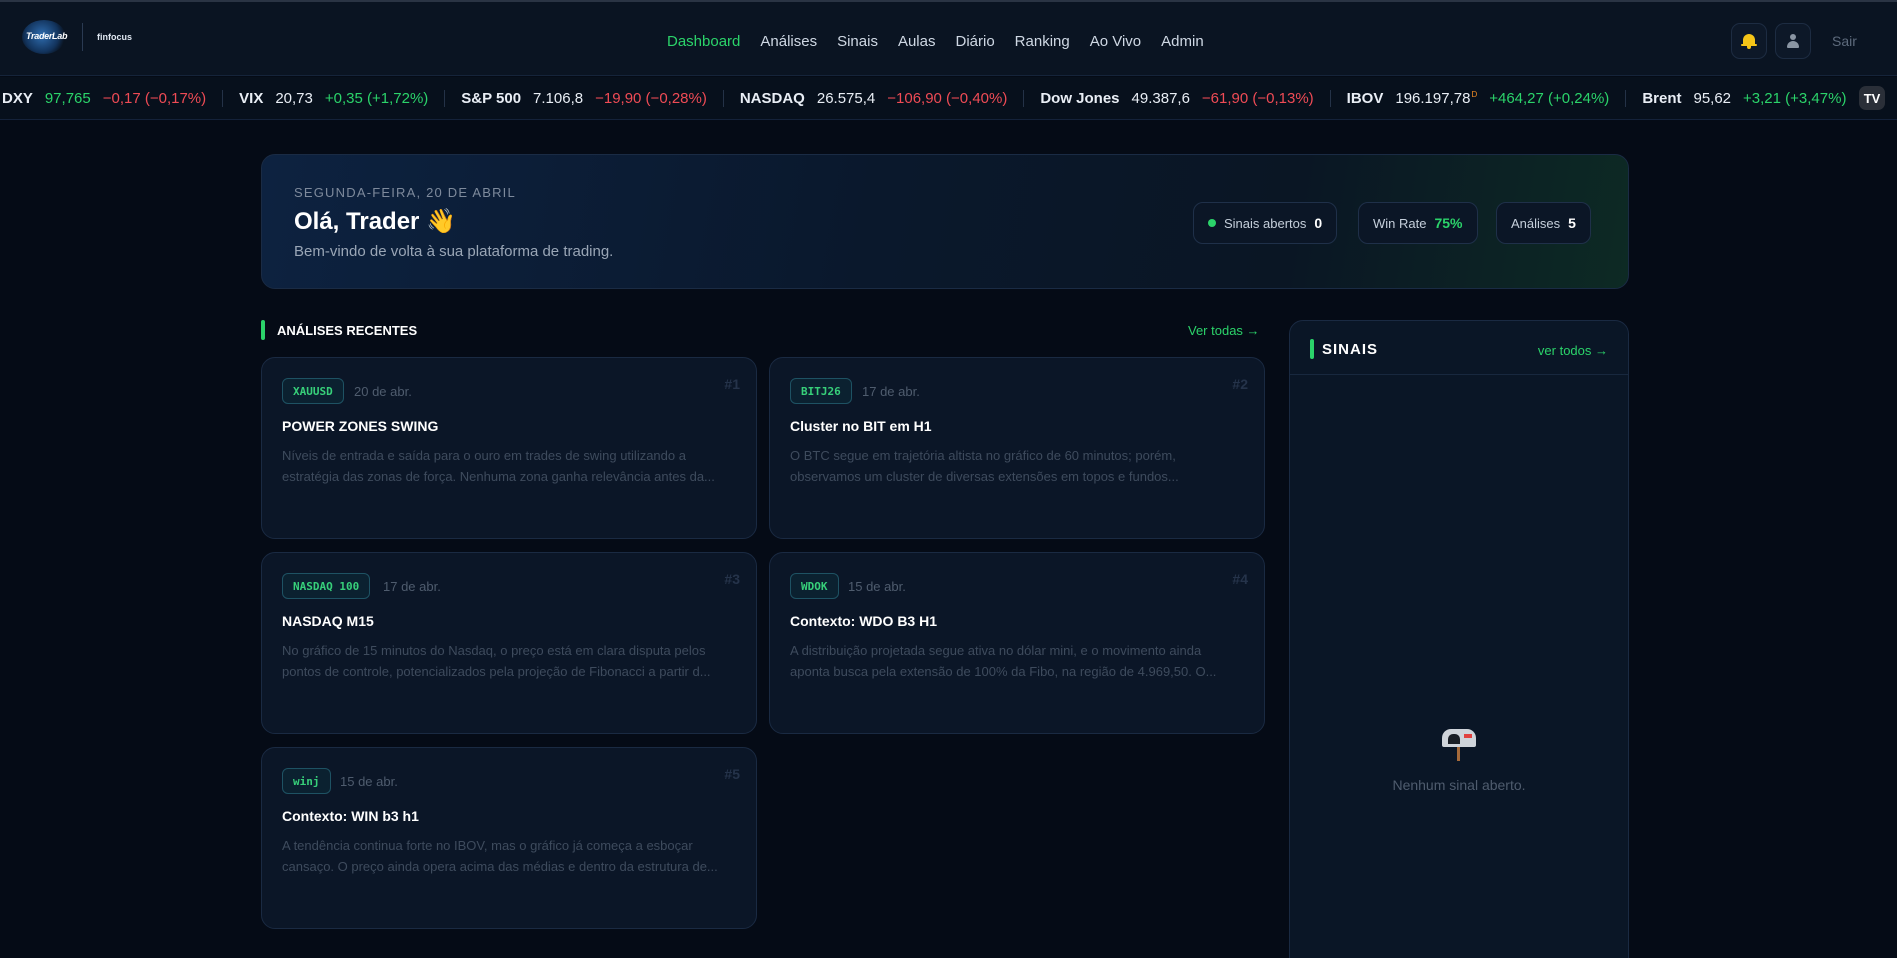 This screenshot has width=1897, height=958. Describe the element at coordinates (154, 98) in the screenshot. I see `ticker-change: −0,17 (−0,17%)` at that location.